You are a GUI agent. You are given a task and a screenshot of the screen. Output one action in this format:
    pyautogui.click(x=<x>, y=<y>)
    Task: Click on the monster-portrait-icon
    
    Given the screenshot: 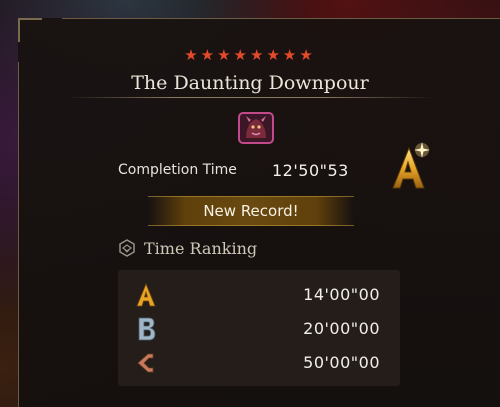 What is the action you would take?
    pyautogui.click(x=256, y=128)
    